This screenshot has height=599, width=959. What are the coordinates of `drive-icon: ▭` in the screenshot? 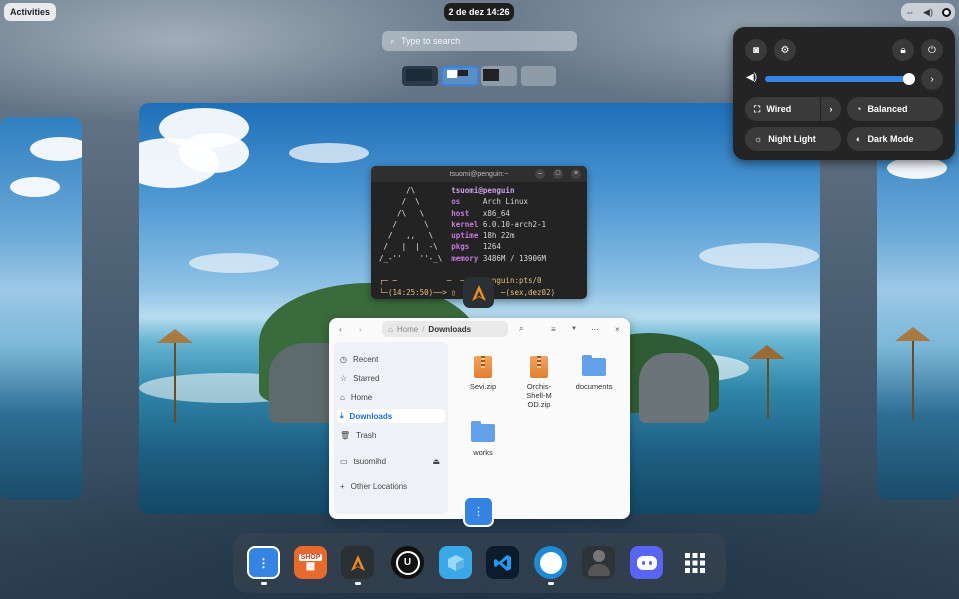 It's located at (344, 461).